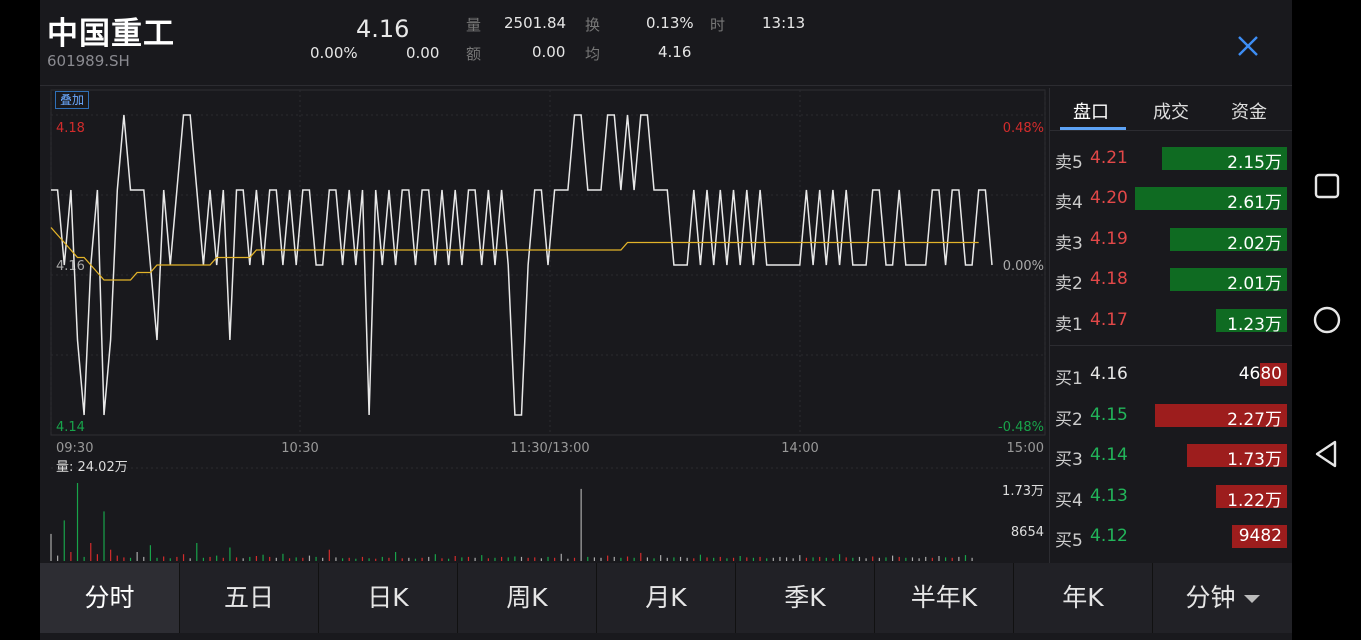  I want to click on square-icon, so click(1327, 186).